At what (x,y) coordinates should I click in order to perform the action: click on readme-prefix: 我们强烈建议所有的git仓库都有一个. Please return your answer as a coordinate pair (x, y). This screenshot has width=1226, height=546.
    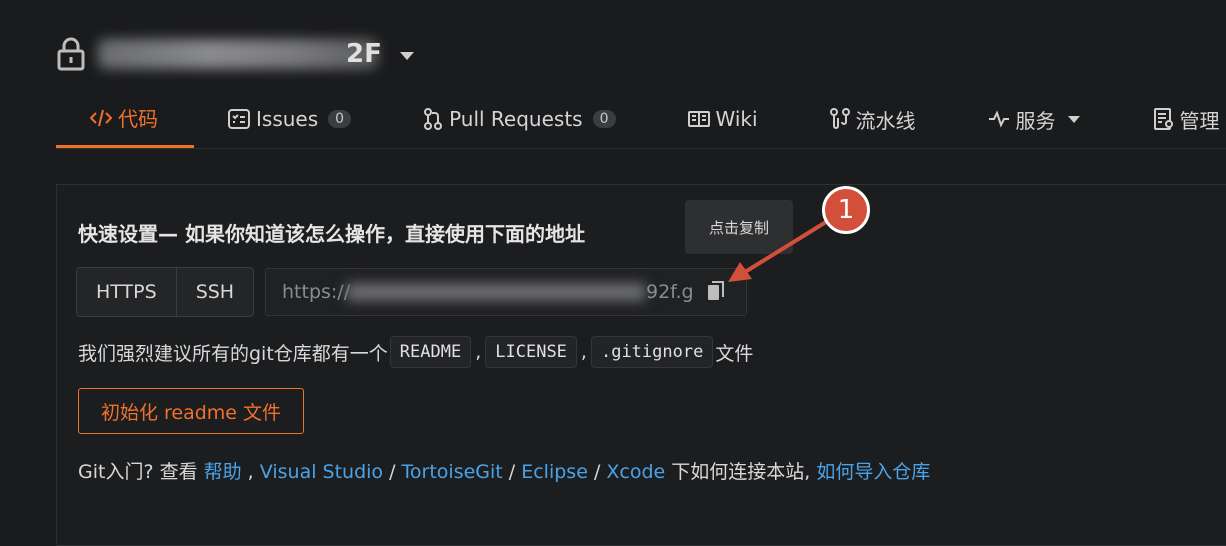
    Looking at the image, I should click on (233, 353).